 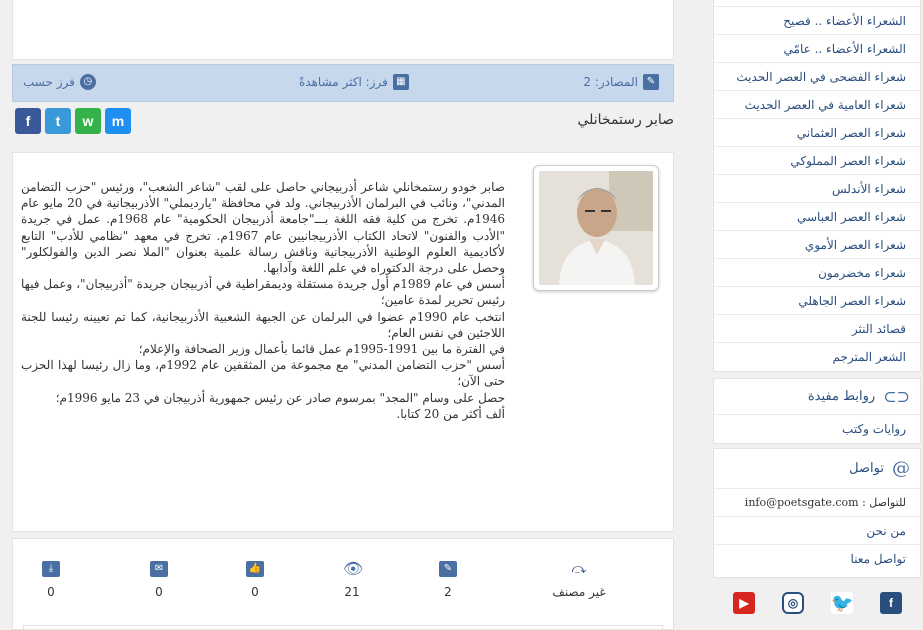 I want to click on comment-icon: ✉, so click(x=159, y=569).